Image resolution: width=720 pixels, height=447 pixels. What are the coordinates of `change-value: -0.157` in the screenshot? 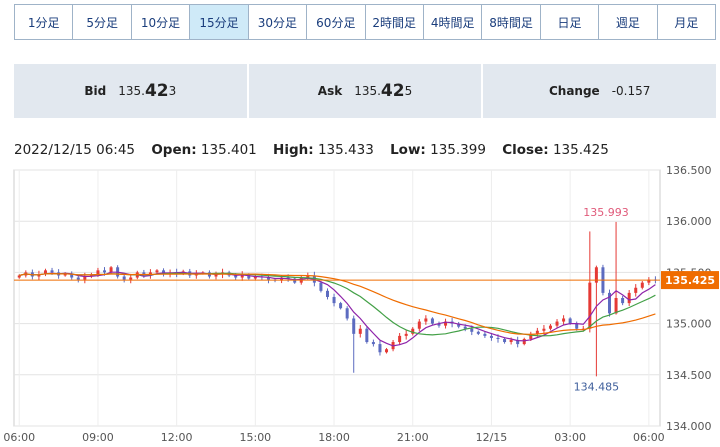 It's located at (631, 91).